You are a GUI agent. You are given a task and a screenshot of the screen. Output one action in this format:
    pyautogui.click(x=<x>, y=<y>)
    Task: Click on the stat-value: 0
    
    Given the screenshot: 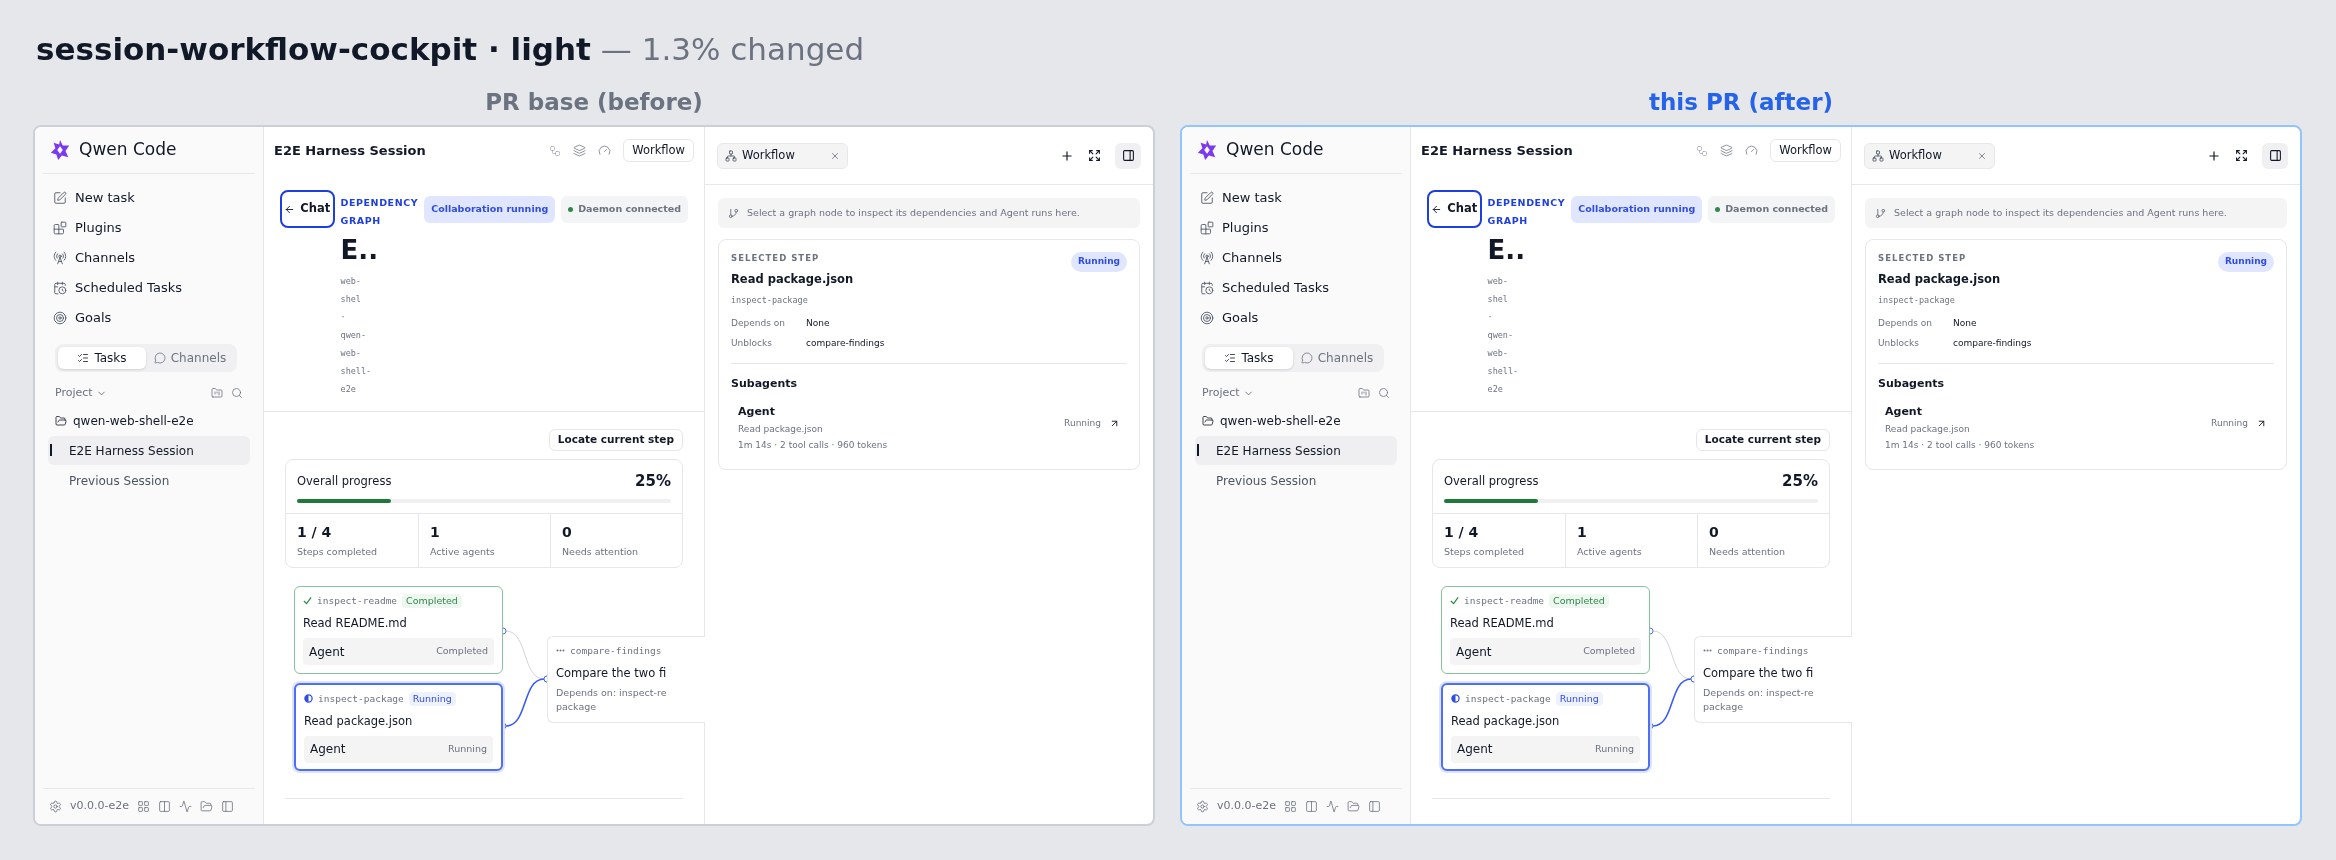 What is the action you would take?
    pyautogui.click(x=567, y=532)
    